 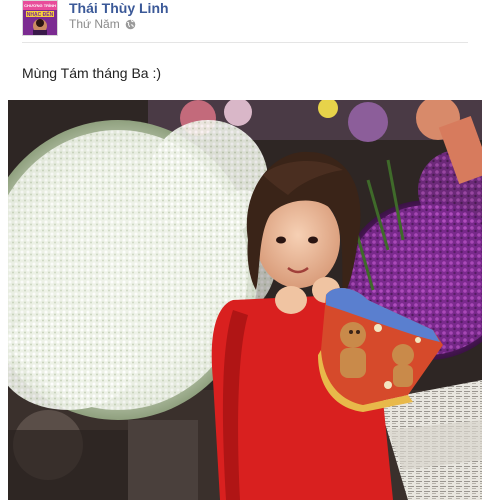 What do you see at coordinates (245, 42) in the screenshot?
I see `header-divider` at bounding box center [245, 42].